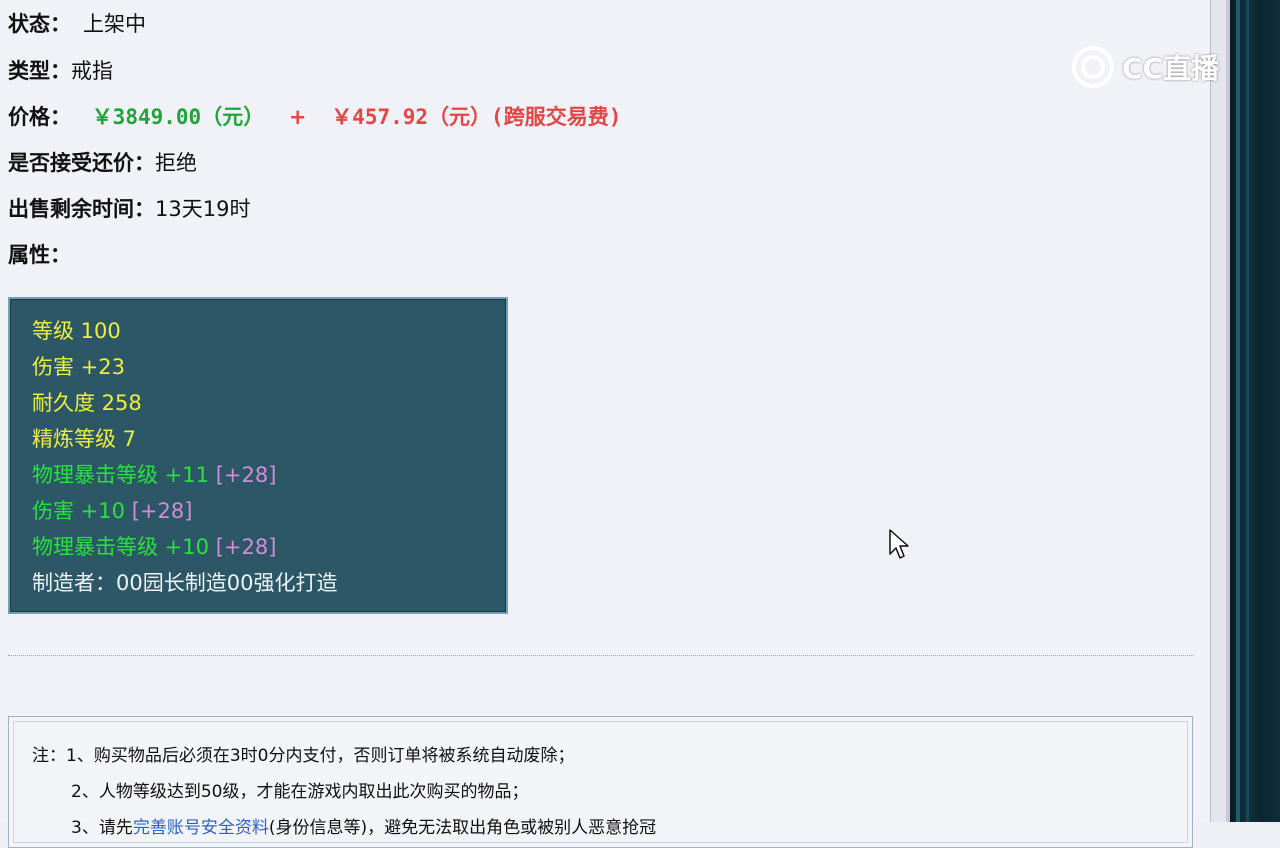 The image size is (1280, 848). I want to click on cc-live-watermark: CC直播, so click(1144, 67).